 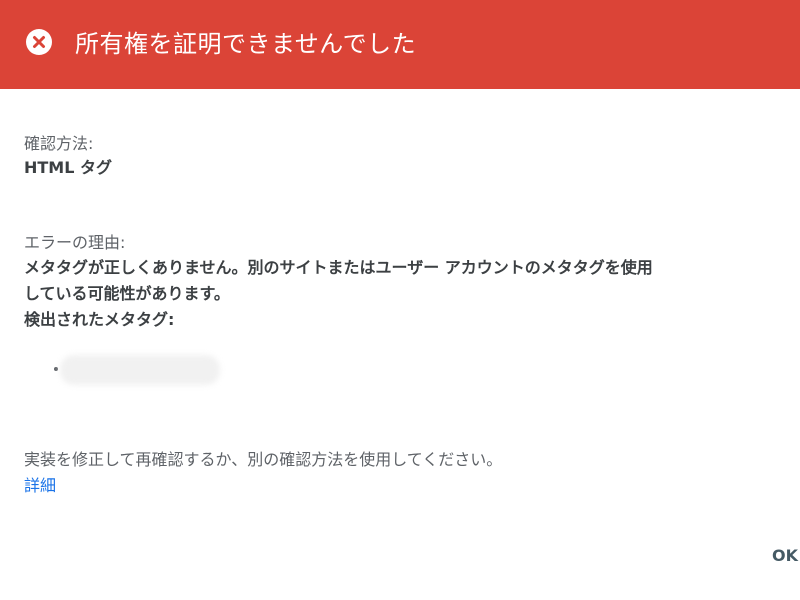 I want to click on error-label: エラーの理由:, so click(x=75, y=242).